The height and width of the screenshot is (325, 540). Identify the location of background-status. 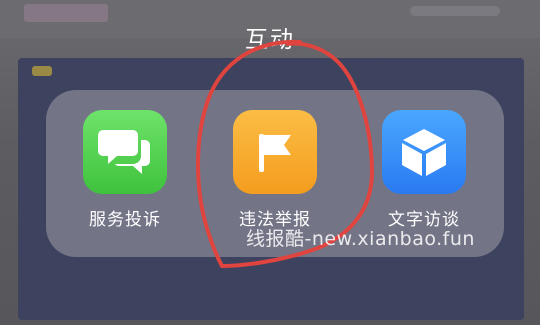
(455, 11).